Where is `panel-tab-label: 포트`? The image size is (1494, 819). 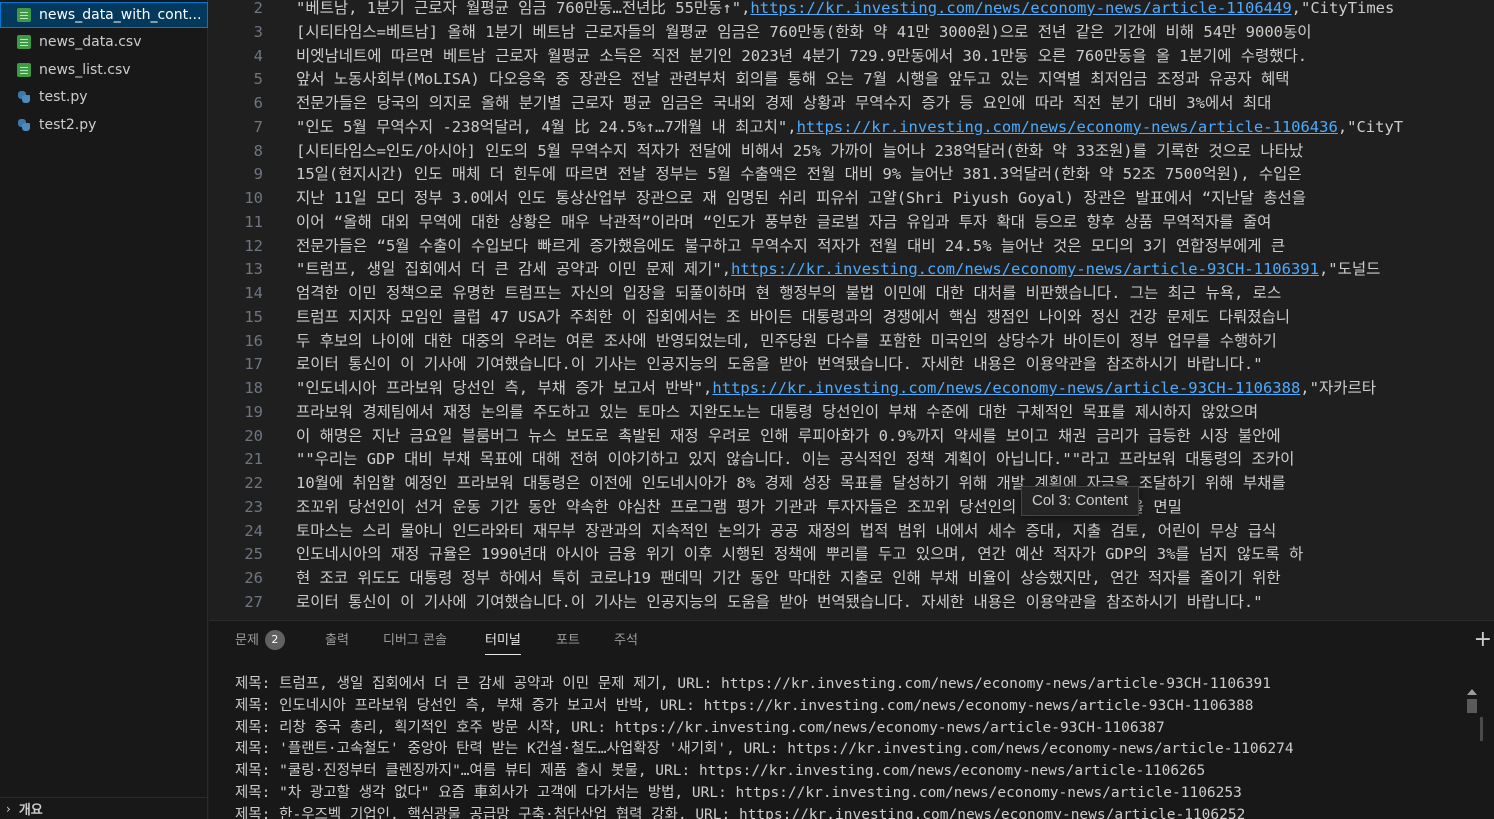 panel-tab-label: 포트 is located at coordinates (568, 640).